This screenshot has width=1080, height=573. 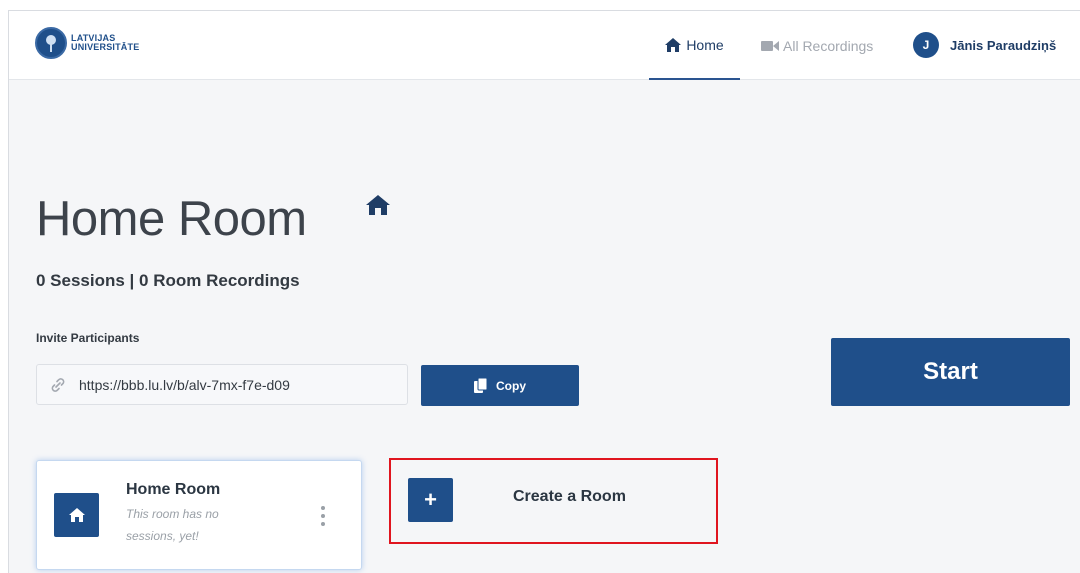 I want to click on logo-text: LATVIJAS UNIVERSITĀTE, so click(x=105, y=43).